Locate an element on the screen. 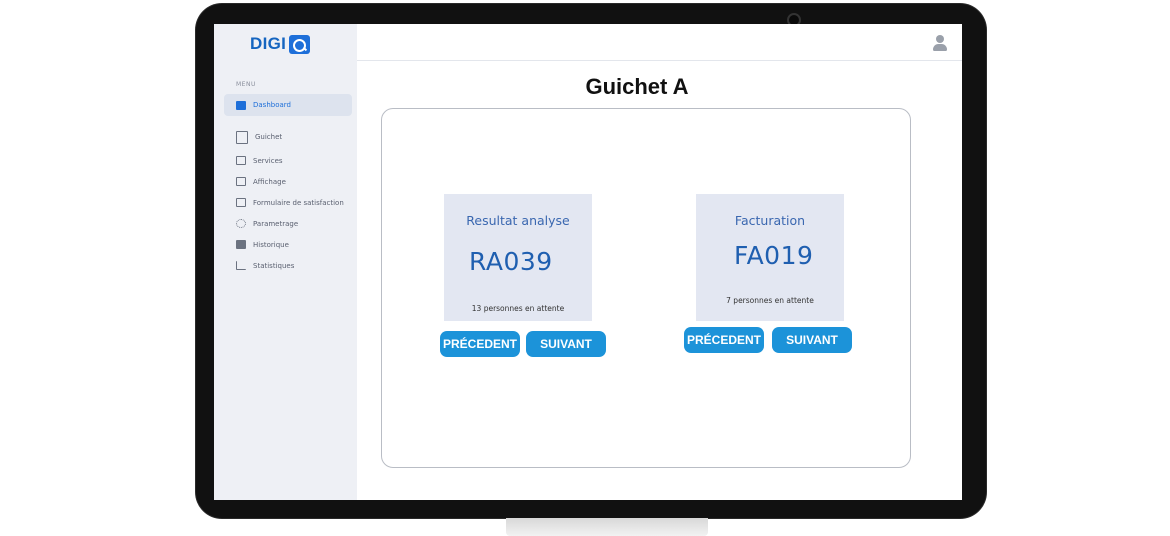 The height and width of the screenshot is (536, 1170). sidebar-item-parametrage: Parametrage is located at coordinates (288, 223).